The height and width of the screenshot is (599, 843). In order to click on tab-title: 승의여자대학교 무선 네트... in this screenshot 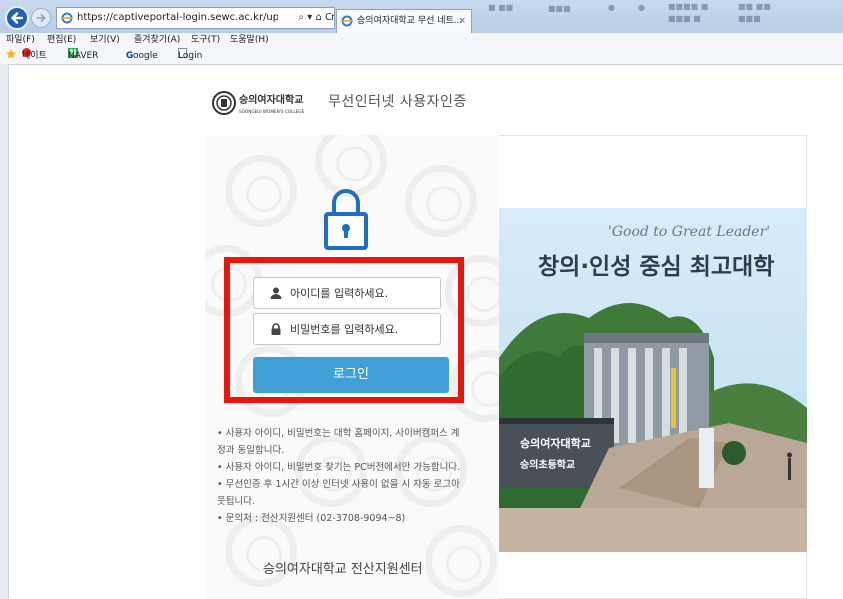, I will do `click(410, 21)`.